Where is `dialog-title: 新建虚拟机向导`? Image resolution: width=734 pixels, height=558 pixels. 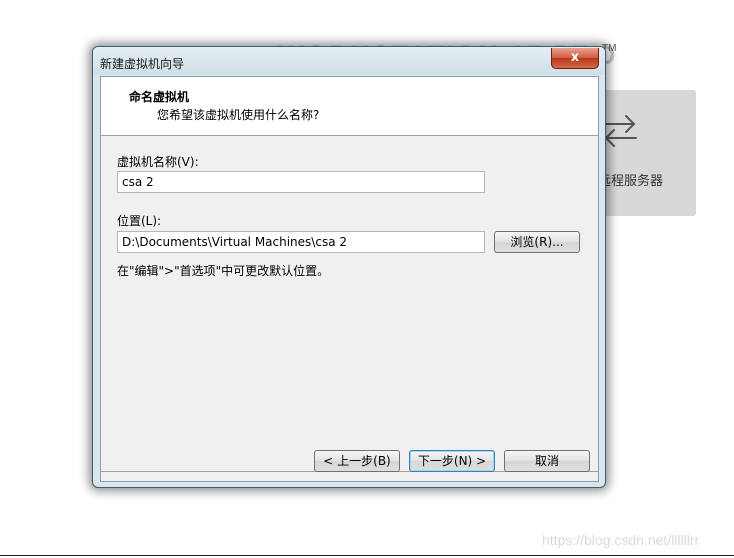
dialog-title: 新建虚拟机向导 is located at coordinates (142, 64).